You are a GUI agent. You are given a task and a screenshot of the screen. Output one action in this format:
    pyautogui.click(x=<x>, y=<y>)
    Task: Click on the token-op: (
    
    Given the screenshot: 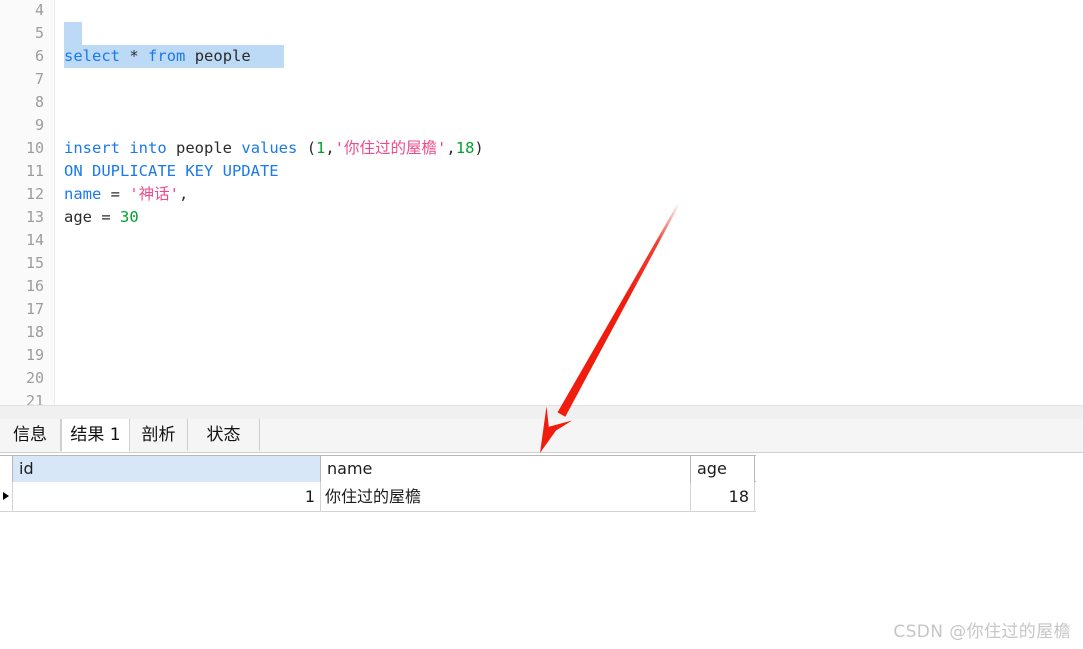 What is the action you would take?
    pyautogui.click(x=307, y=148)
    